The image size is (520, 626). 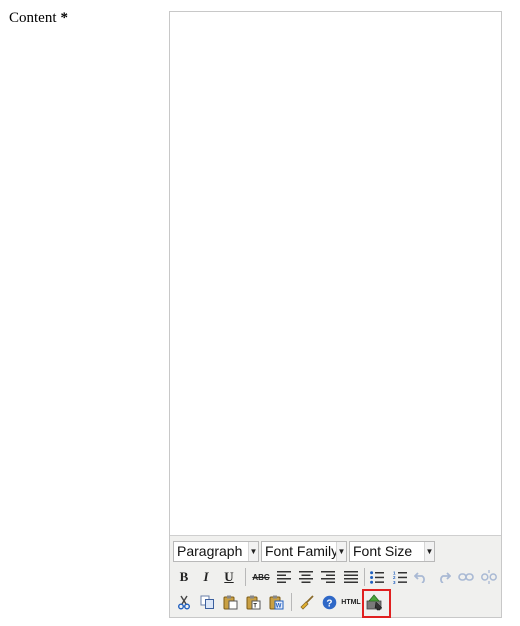 I want to click on redo-icon, so click(x=445, y=577).